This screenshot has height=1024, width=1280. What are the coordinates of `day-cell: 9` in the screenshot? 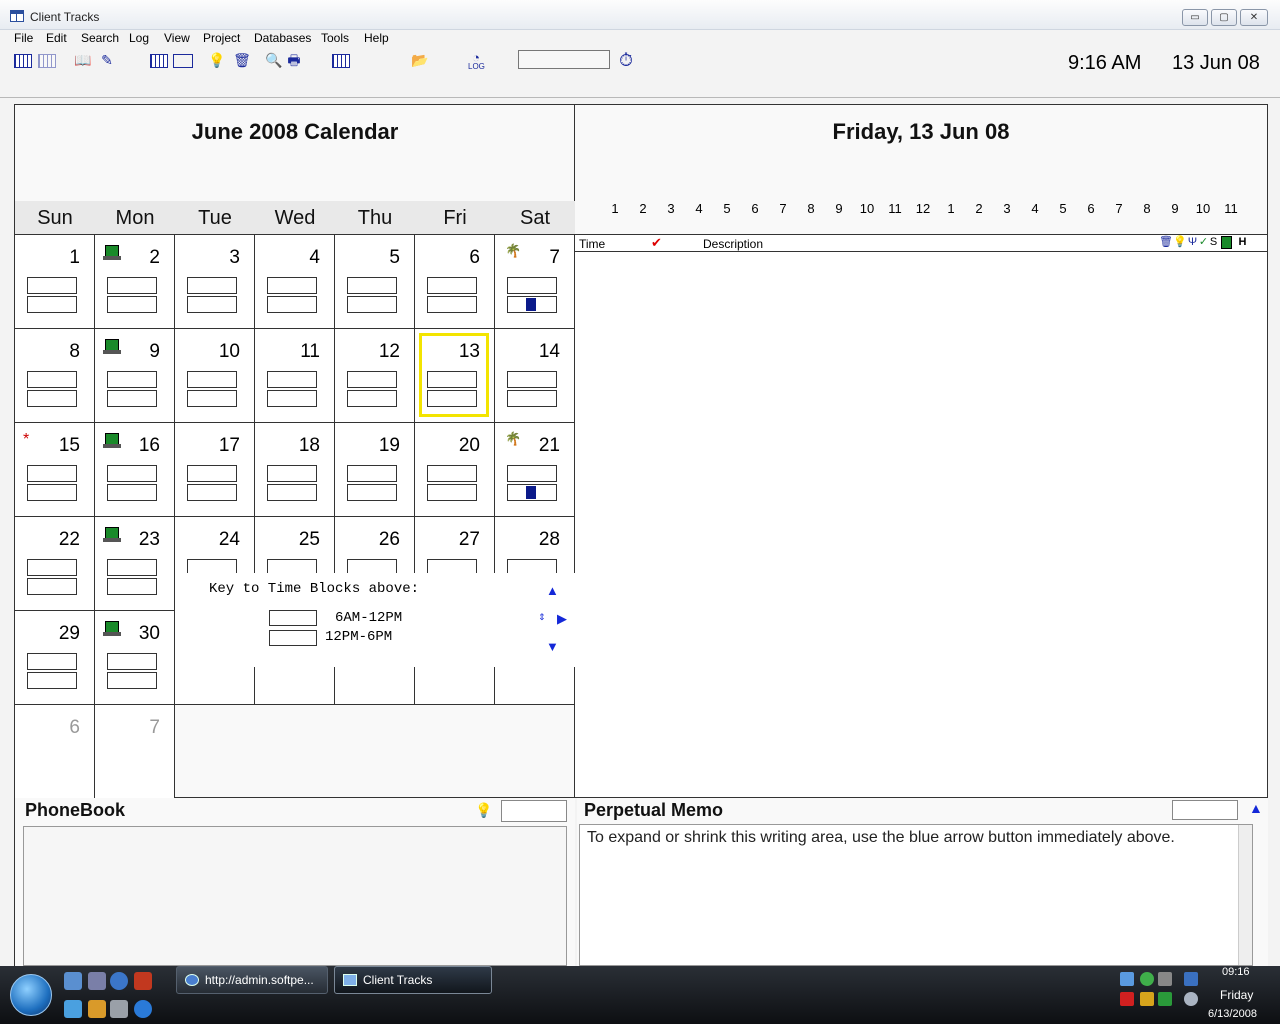 It's located at (135, 376).